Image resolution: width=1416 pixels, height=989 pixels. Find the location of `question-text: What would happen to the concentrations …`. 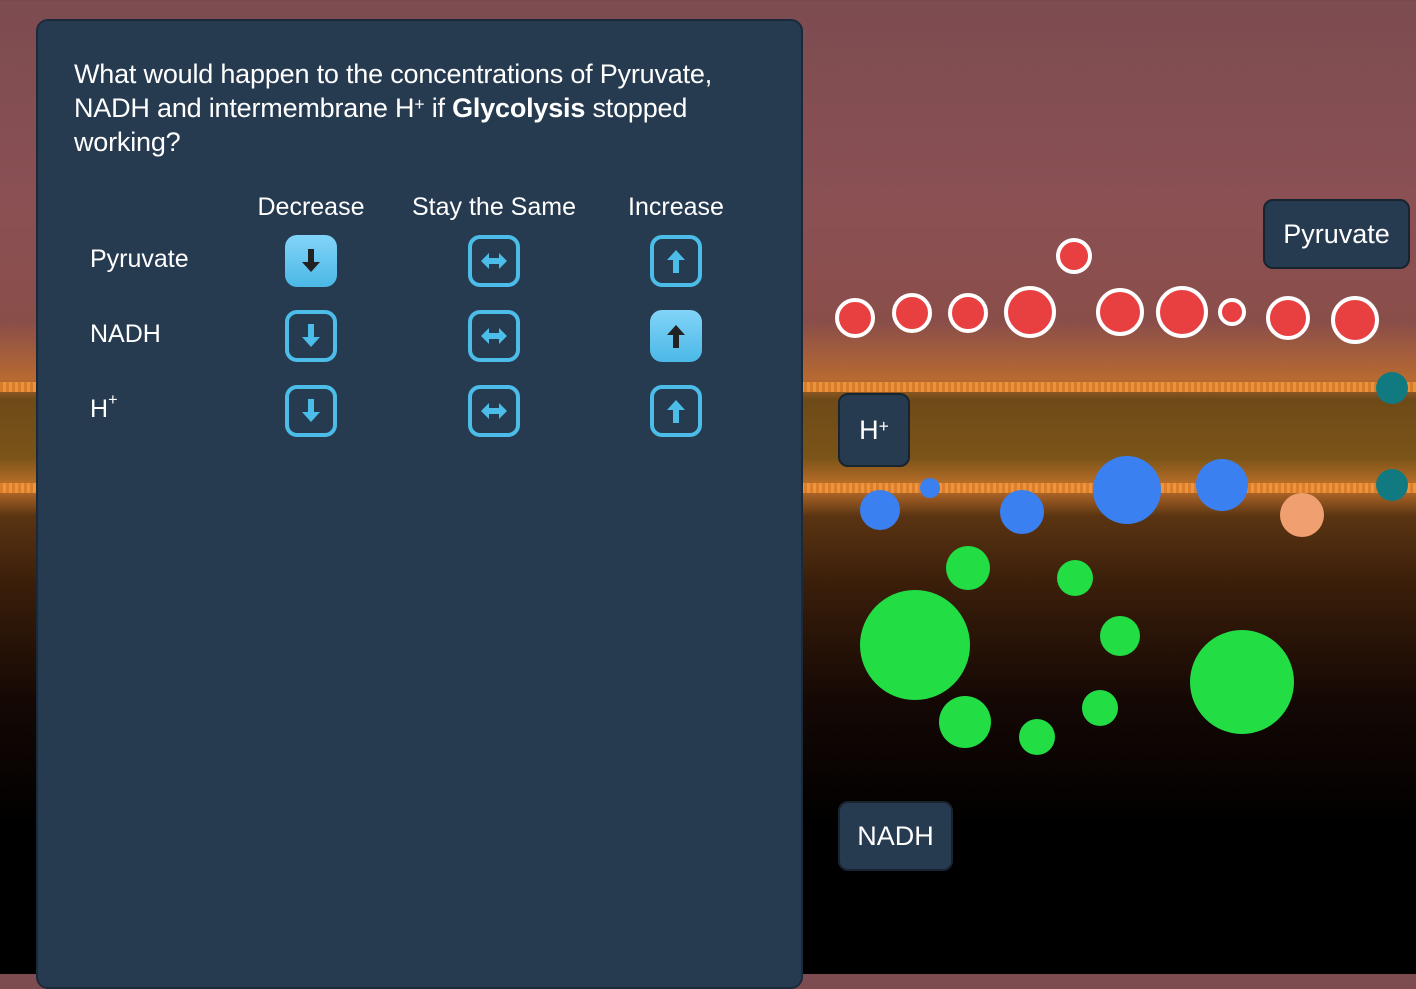

question-text: What would happen to the concentrations … is located at coordinates (393, 108).